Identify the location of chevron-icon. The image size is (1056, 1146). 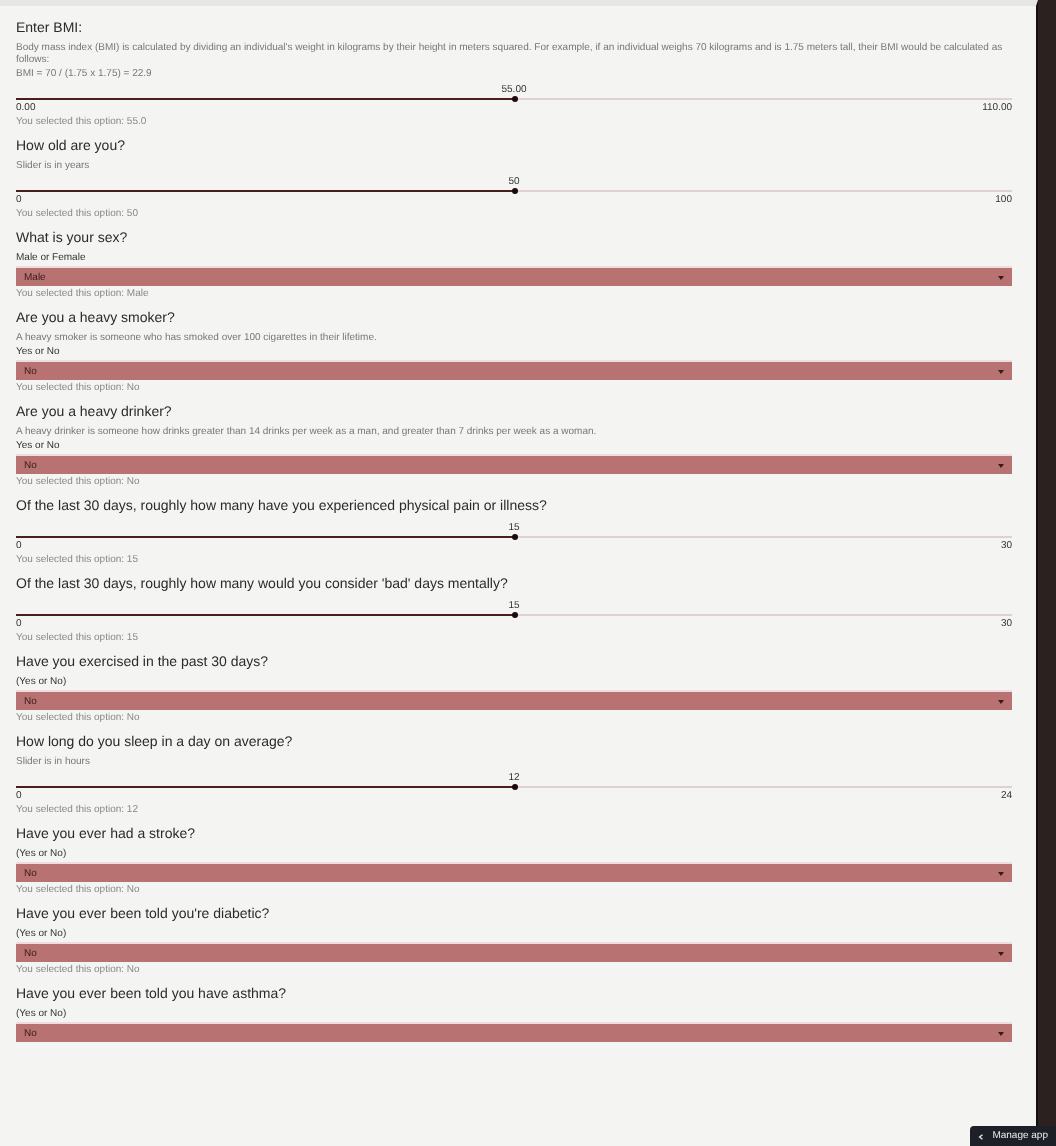
(981, 1136).